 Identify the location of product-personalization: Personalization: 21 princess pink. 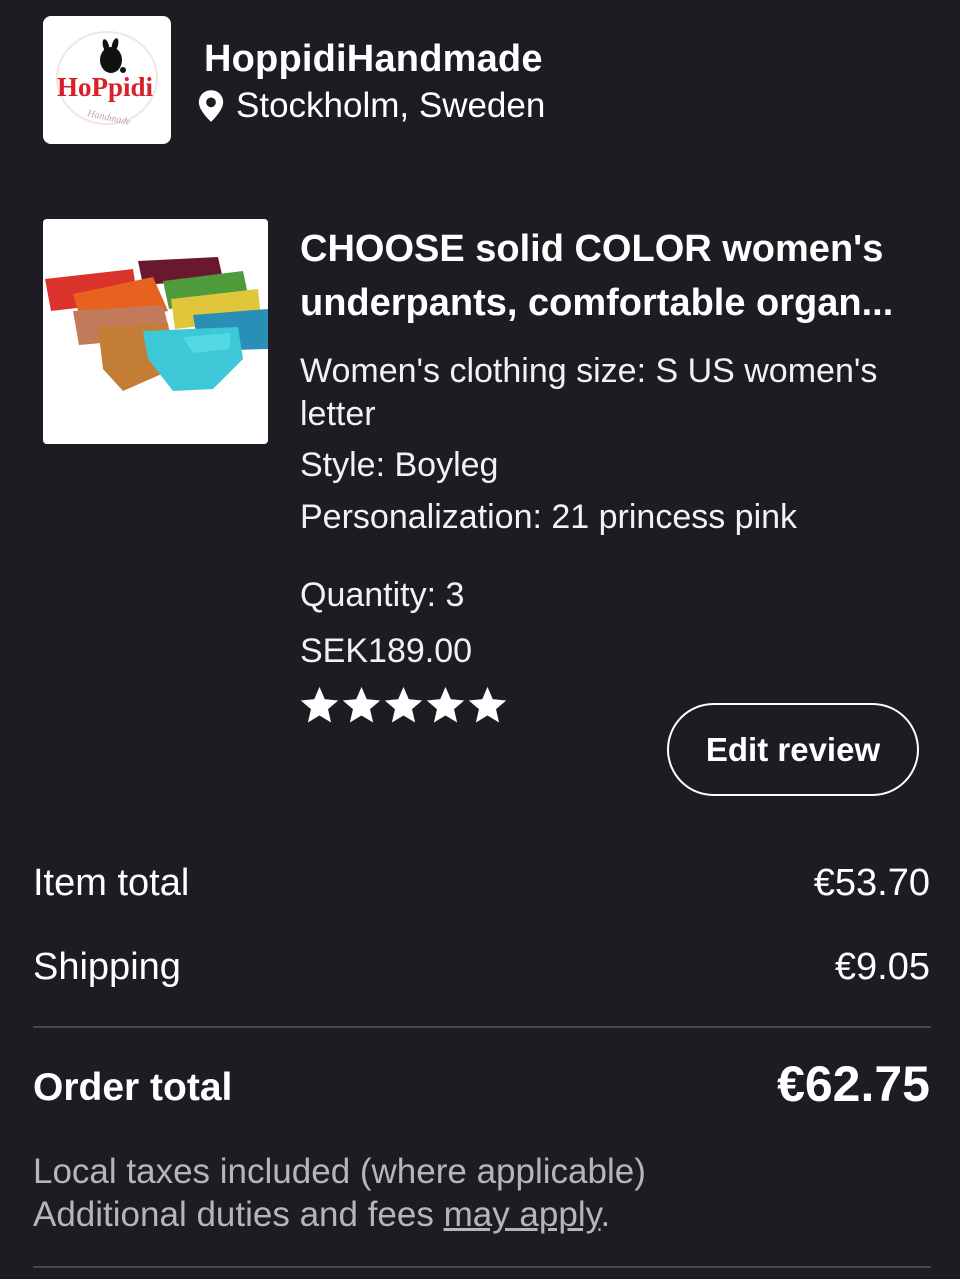
(549, 517).